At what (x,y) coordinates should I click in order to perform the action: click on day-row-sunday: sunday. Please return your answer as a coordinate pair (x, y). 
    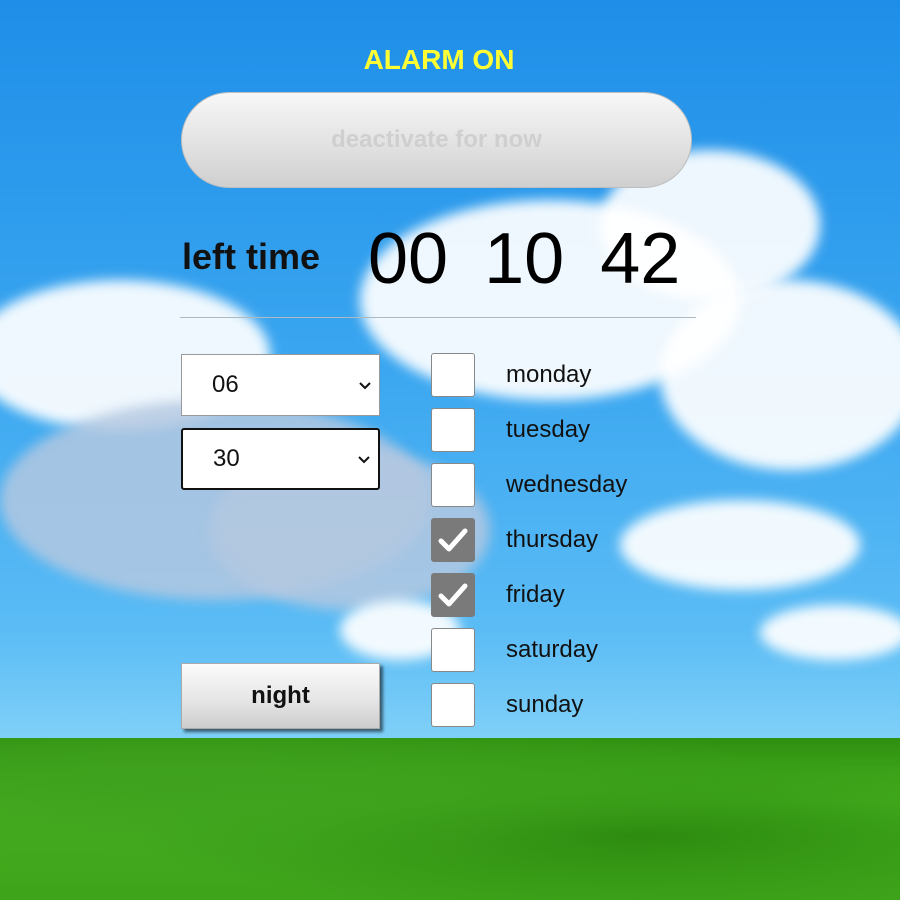
    Looking at the image, I should click on (507, 705).